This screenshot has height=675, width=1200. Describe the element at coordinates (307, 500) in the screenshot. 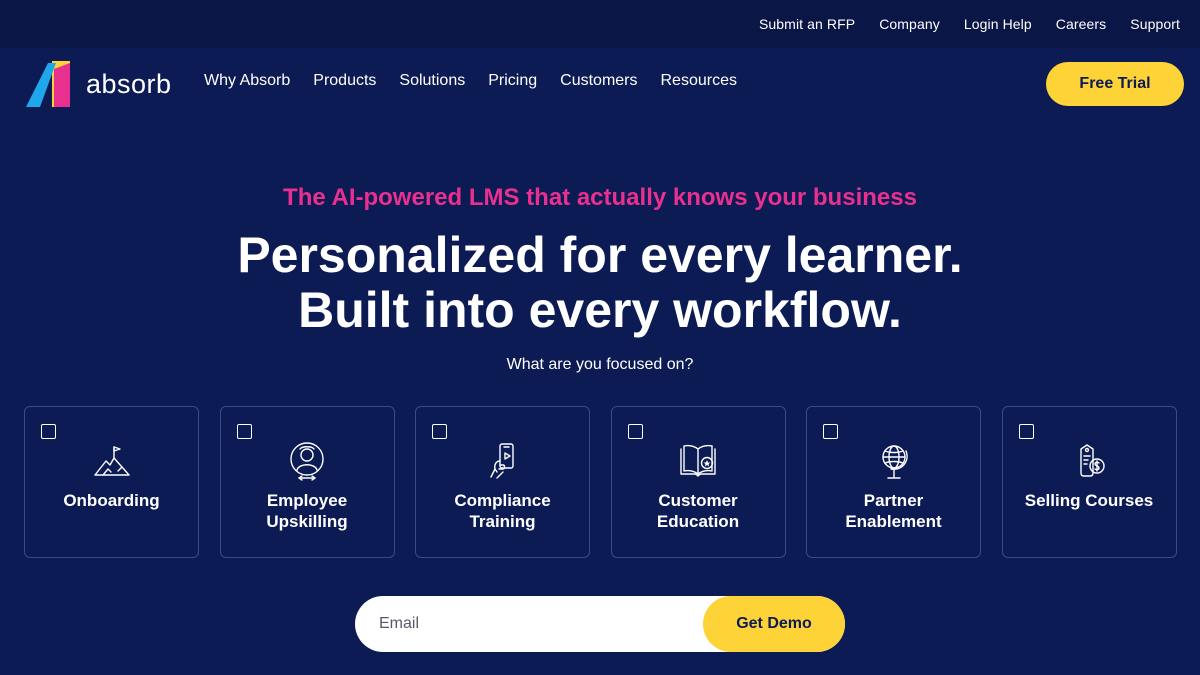

I see `label-line-1: Employee` at that location.